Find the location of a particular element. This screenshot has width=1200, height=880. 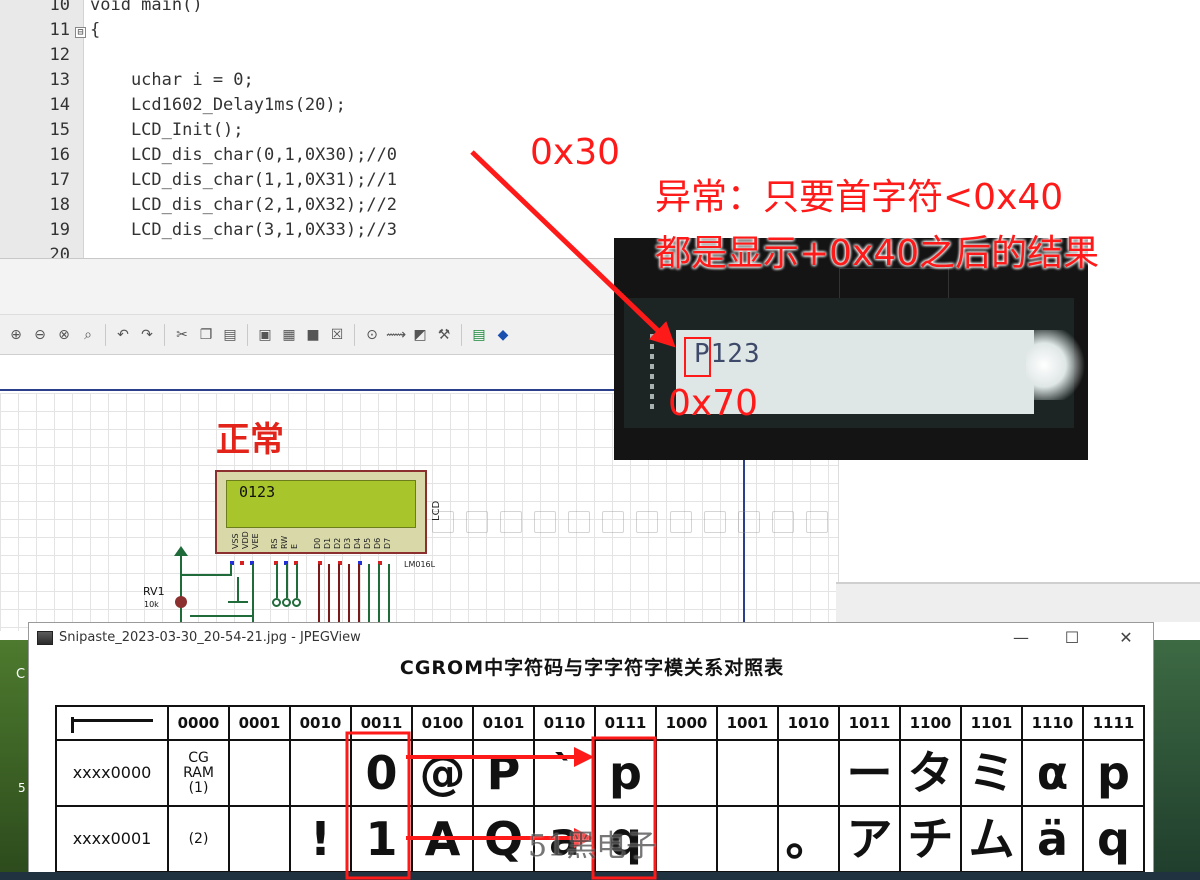

code-line: Lcd1602_Delay1ms(20); is located at coordinates (218, 105).